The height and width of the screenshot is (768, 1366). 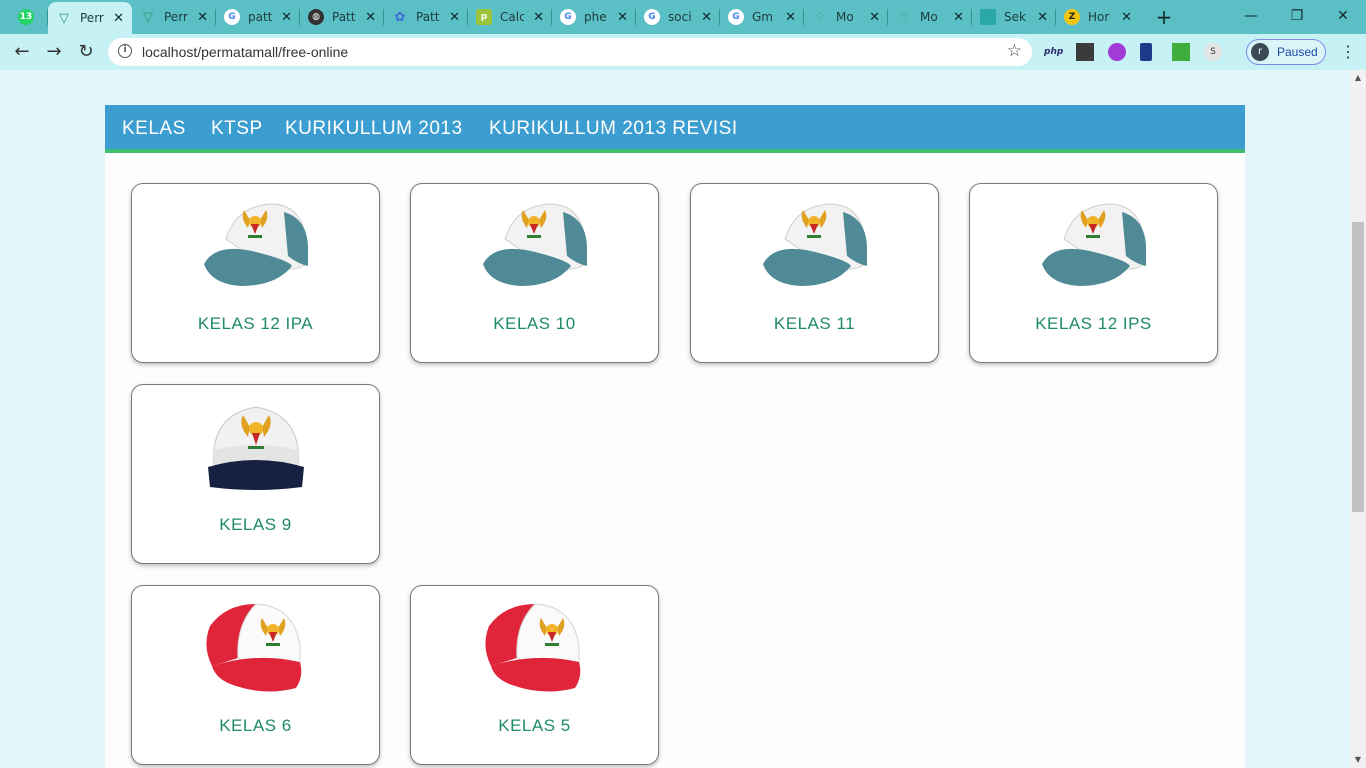 What do you see at coordinates (1117, 52) in the screenshot?
I see `color-extension-icon` at bounding box center [1117, 52].